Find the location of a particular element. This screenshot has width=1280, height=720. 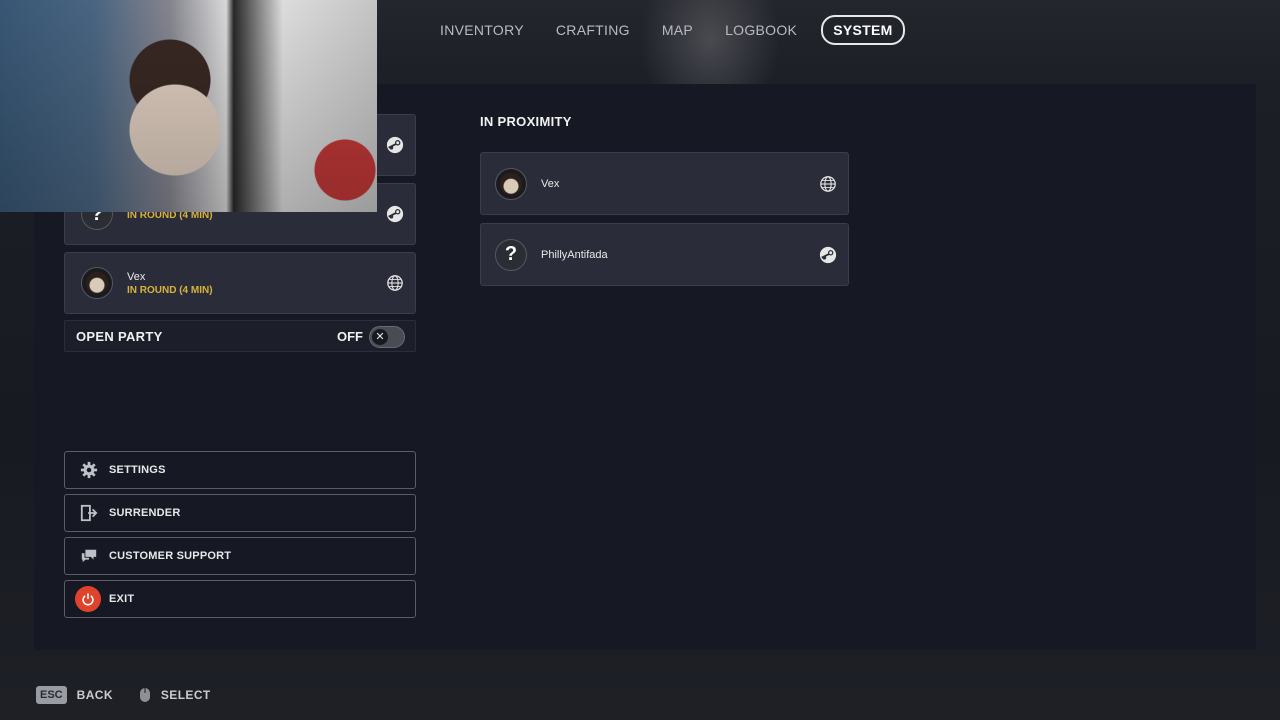

party-member-card: Vex IN ROUND (4 MIN) is located at coordinates (240, 283).